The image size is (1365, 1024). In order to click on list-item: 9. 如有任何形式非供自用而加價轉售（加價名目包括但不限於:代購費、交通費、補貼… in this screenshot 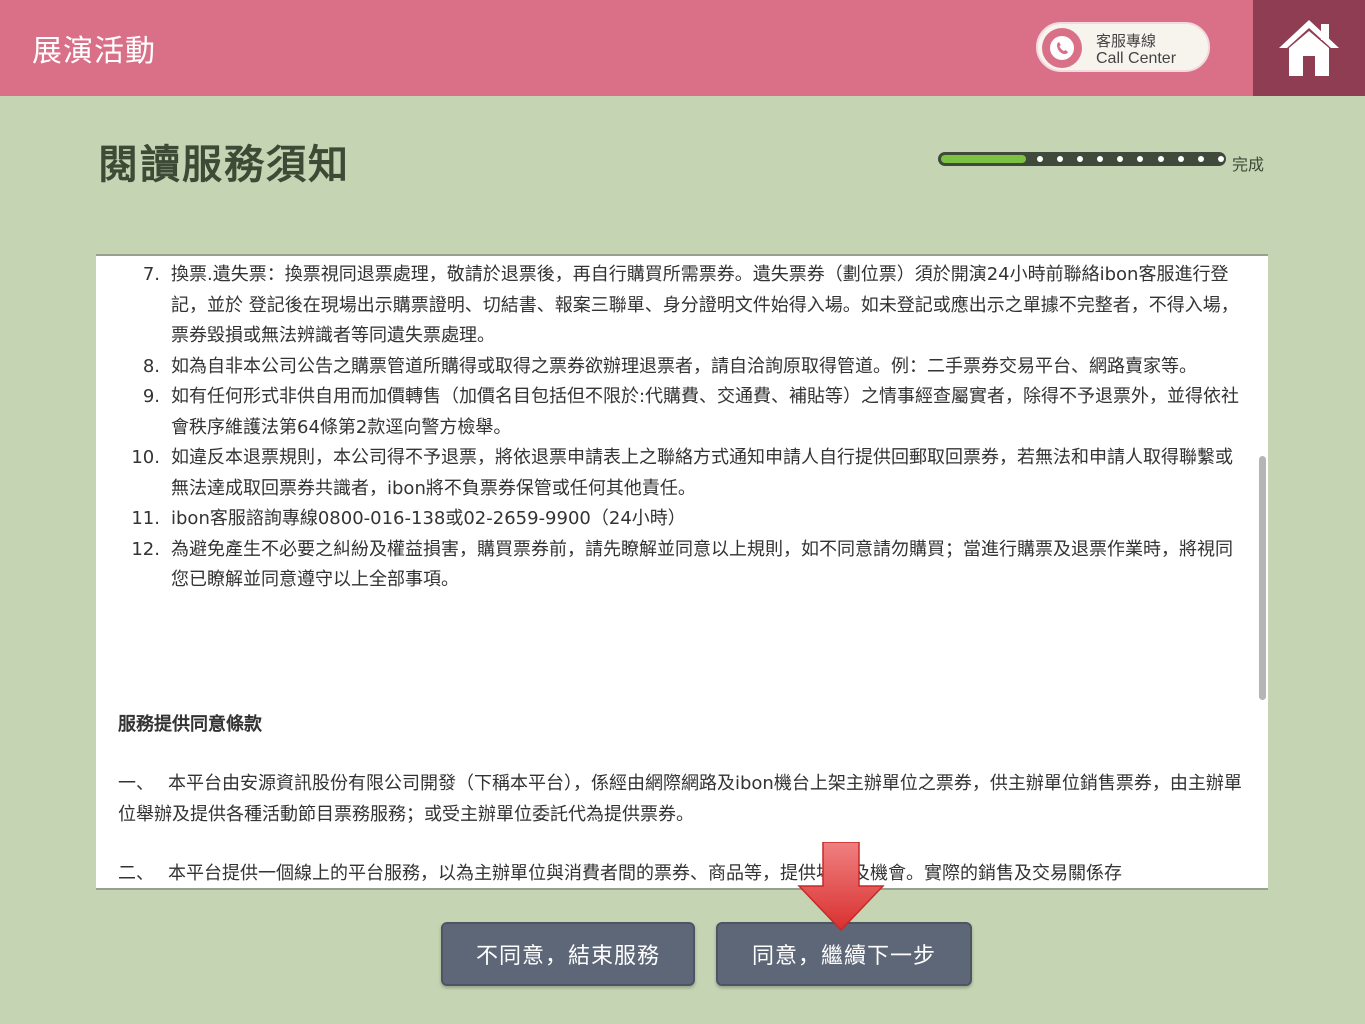, I will do `click(671, 412)`.